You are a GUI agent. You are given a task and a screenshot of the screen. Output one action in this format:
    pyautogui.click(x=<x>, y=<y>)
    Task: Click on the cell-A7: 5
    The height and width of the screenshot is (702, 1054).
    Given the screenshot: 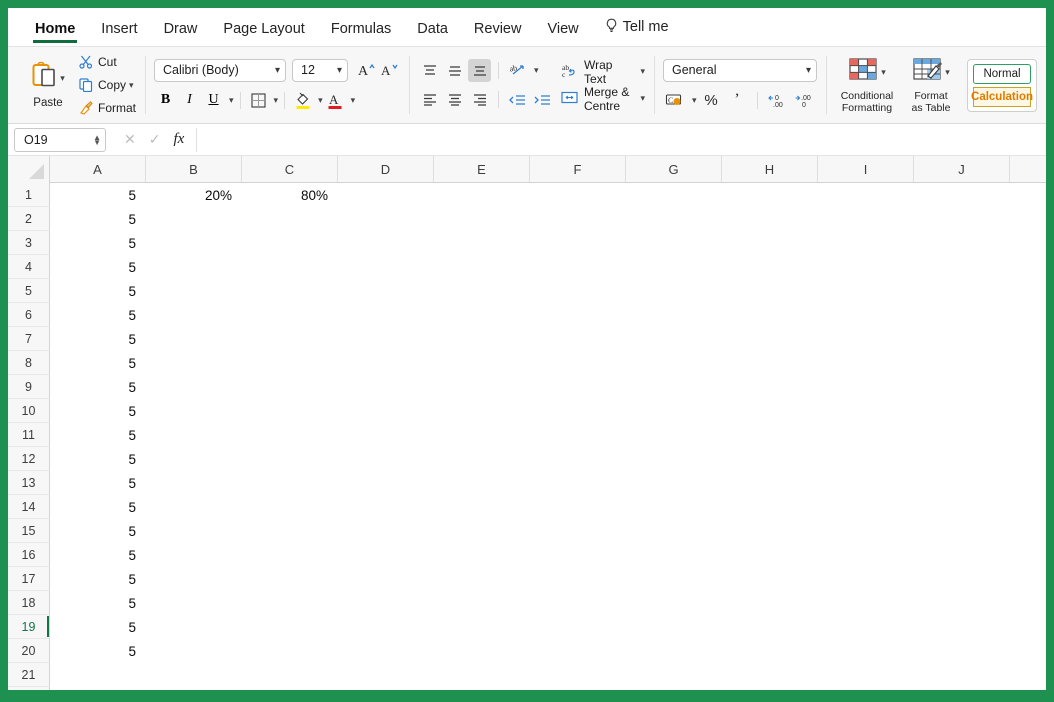 What is the action you would take?
    pyautogui.click(x=98, y=339)
    